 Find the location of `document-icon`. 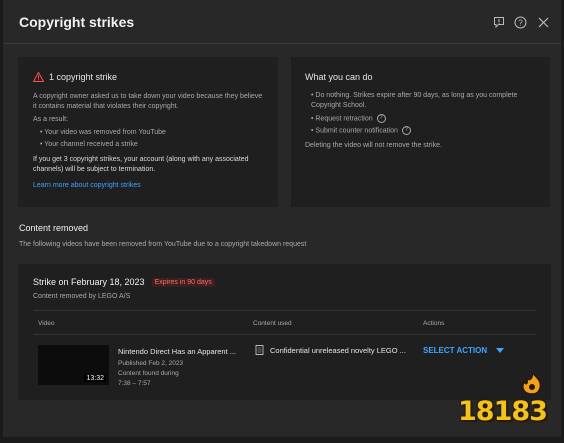

document-icon is located at coordinates (259, 350).